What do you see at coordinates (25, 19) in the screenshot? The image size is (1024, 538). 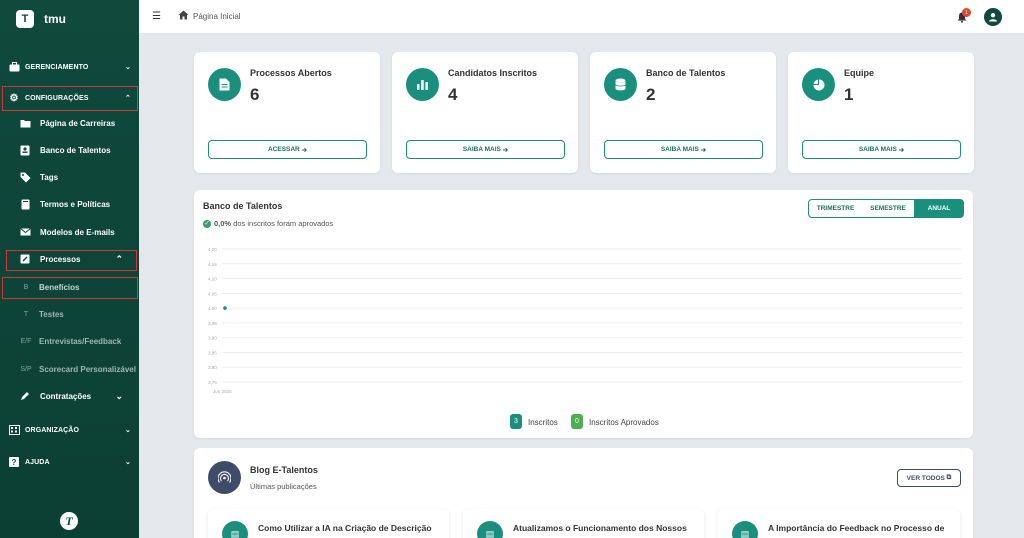 I see `brand-logo: T` at bounding box center [25, 19].